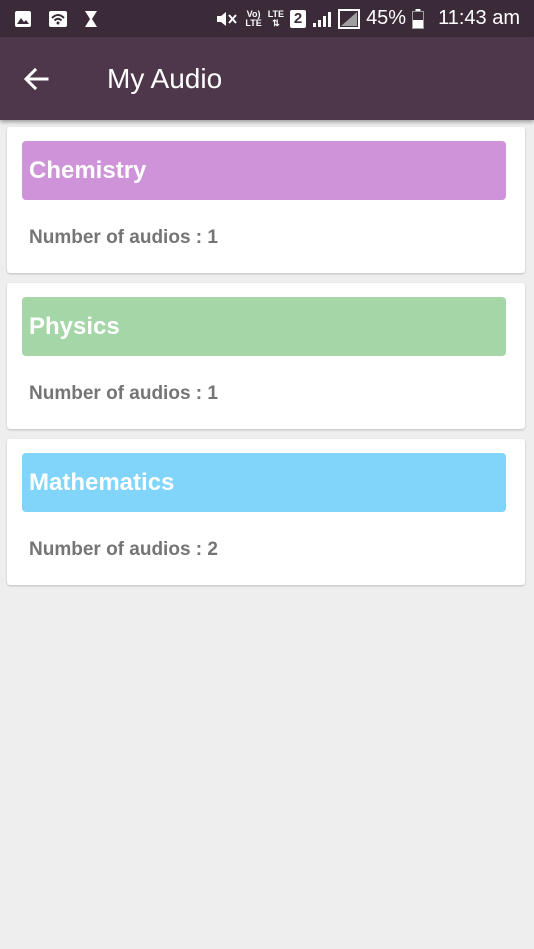 The height and width of the screenshot is (949, 534). Describe the element at coordinates (267, 78) in the screenshot. I see `app-bar: My Audio` at that location.